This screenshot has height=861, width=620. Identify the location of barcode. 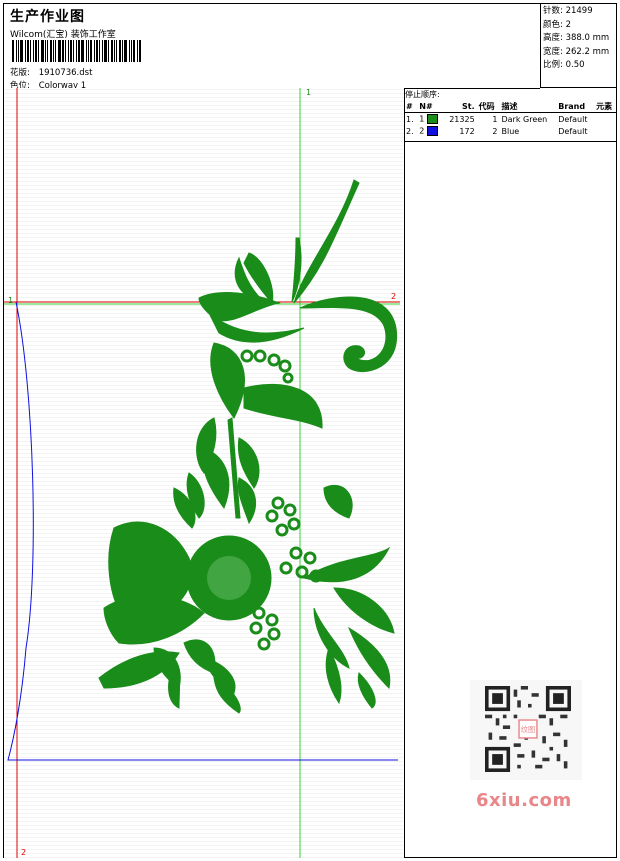
(78, 51).